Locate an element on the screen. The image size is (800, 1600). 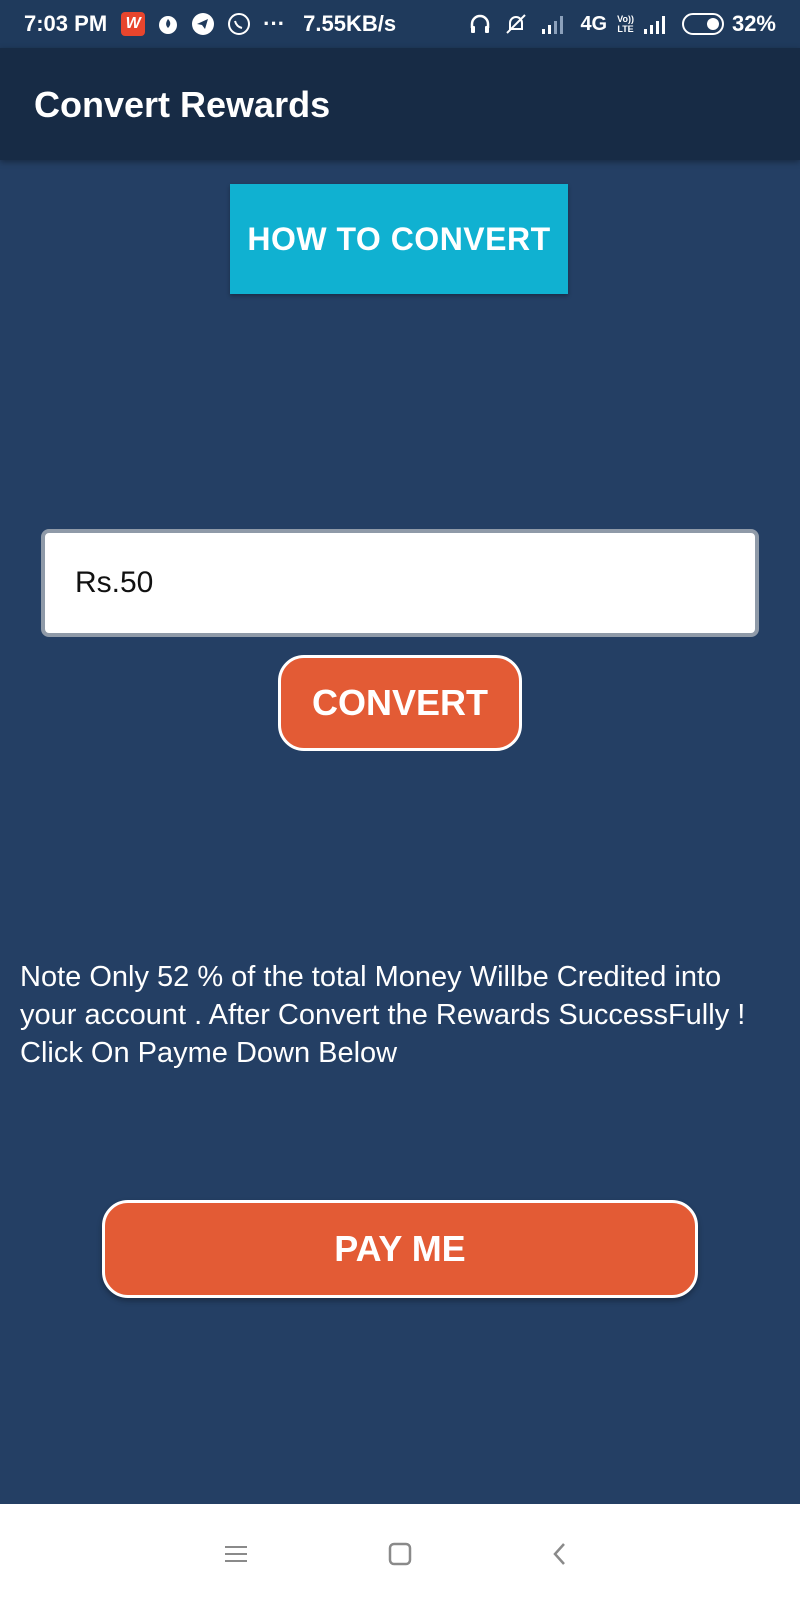
whatsapp-icon is located at coordinates (239, 24).